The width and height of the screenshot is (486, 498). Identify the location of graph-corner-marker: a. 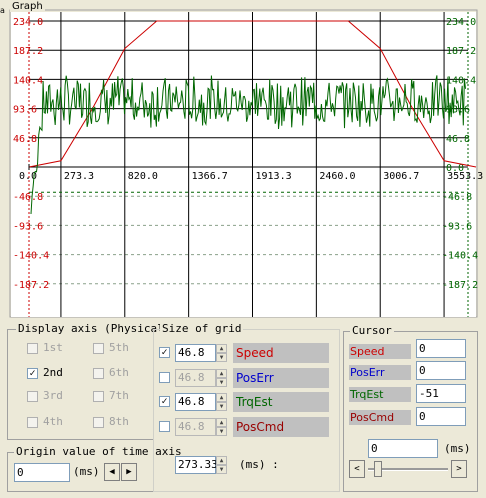
(2, 10).